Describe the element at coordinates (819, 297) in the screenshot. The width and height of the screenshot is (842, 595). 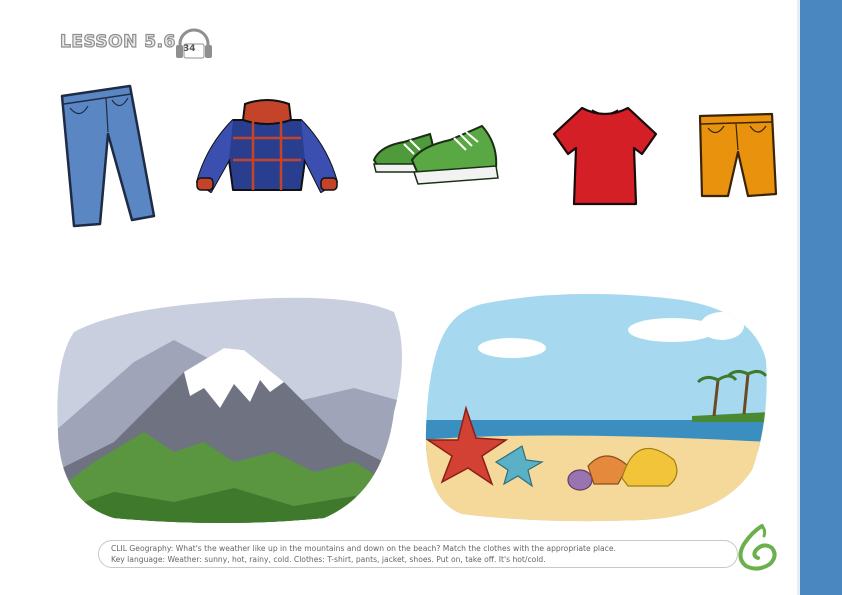
I see `side-color-bar` at that location.